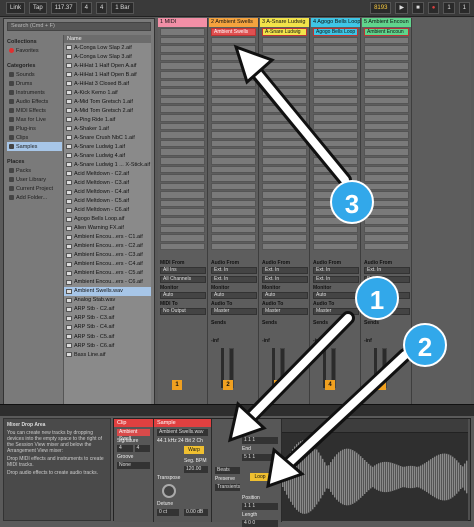 Image resolution: width=474 pixels, height=527 pixels. I want to click on quantize-select: 1 Bar, so click(122, 8).